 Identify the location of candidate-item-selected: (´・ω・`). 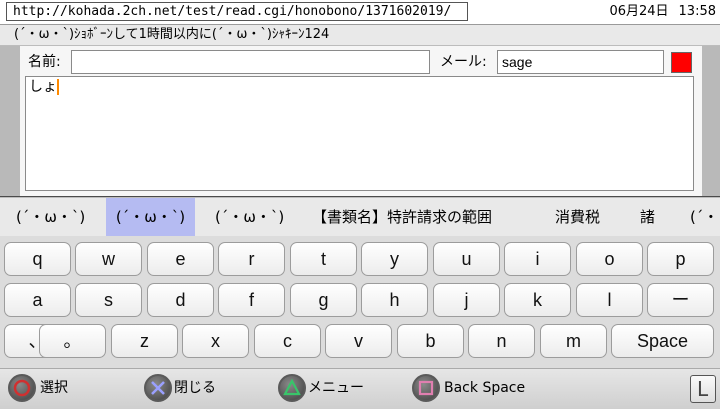
(150, 217).